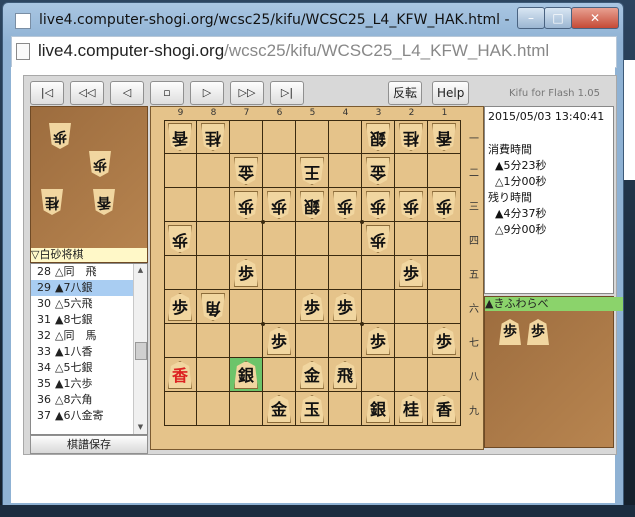 This screenshot has height=517, width=635. I want to click on move-list-item: 33 ▲1八香, so click(89, 352).